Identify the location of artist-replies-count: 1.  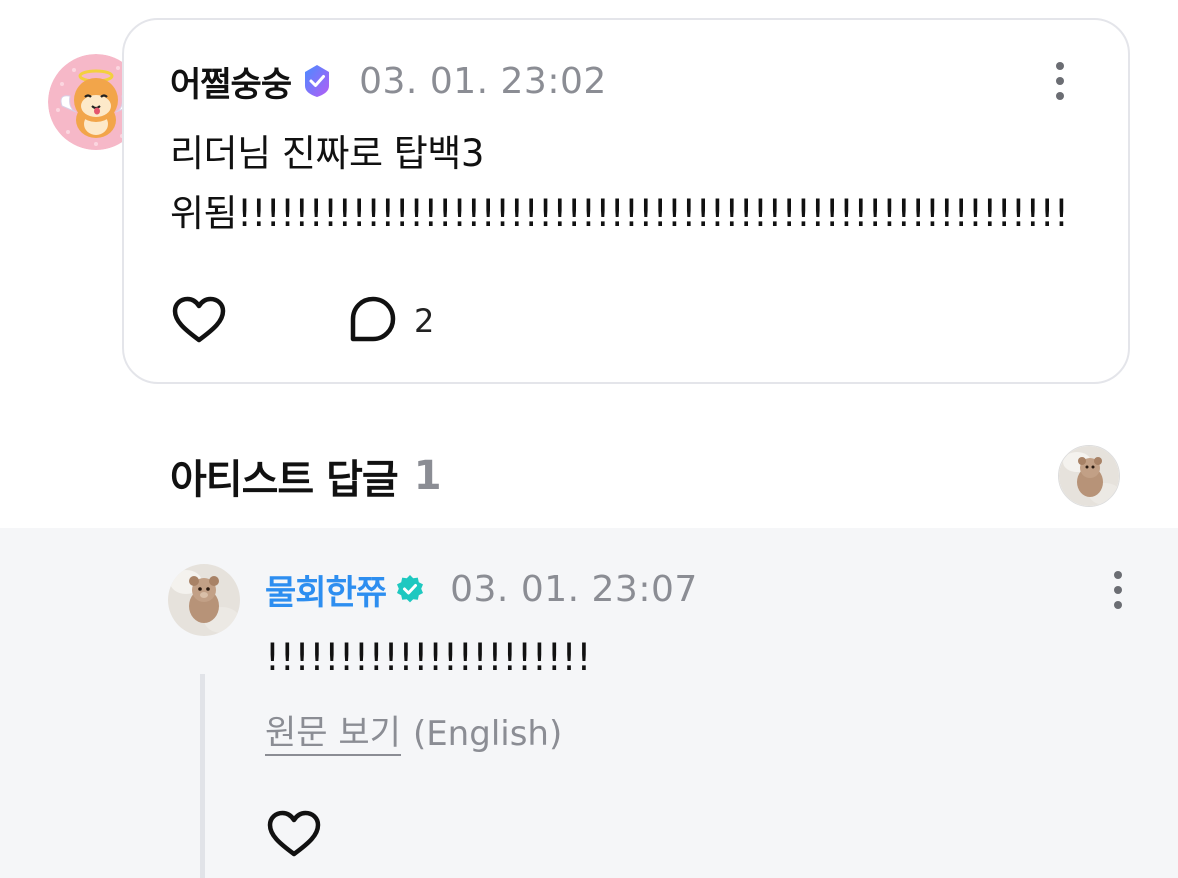
(427, 476).